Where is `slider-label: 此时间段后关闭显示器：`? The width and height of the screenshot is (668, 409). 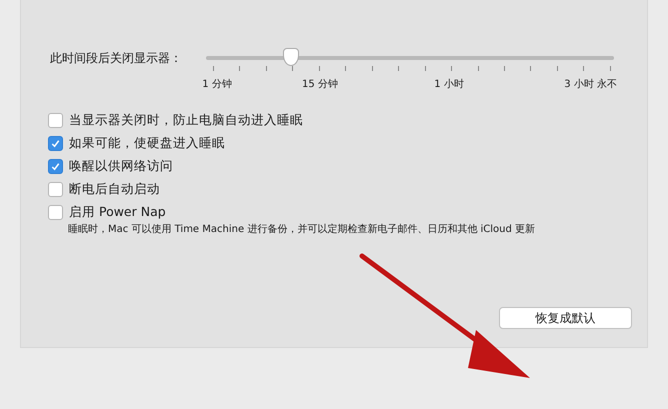 slider-label: 此时间段后关闭显示器： is located at coordinates (116, 58).